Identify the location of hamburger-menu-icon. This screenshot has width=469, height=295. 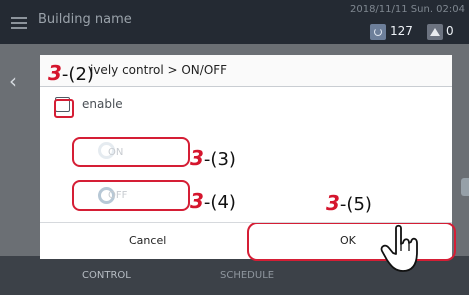
(19, 23).